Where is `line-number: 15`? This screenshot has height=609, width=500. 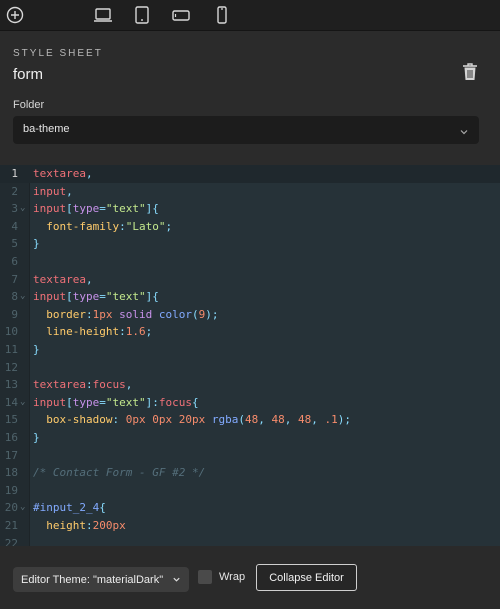 line-number: 15 is located at coordinates (11, 420).